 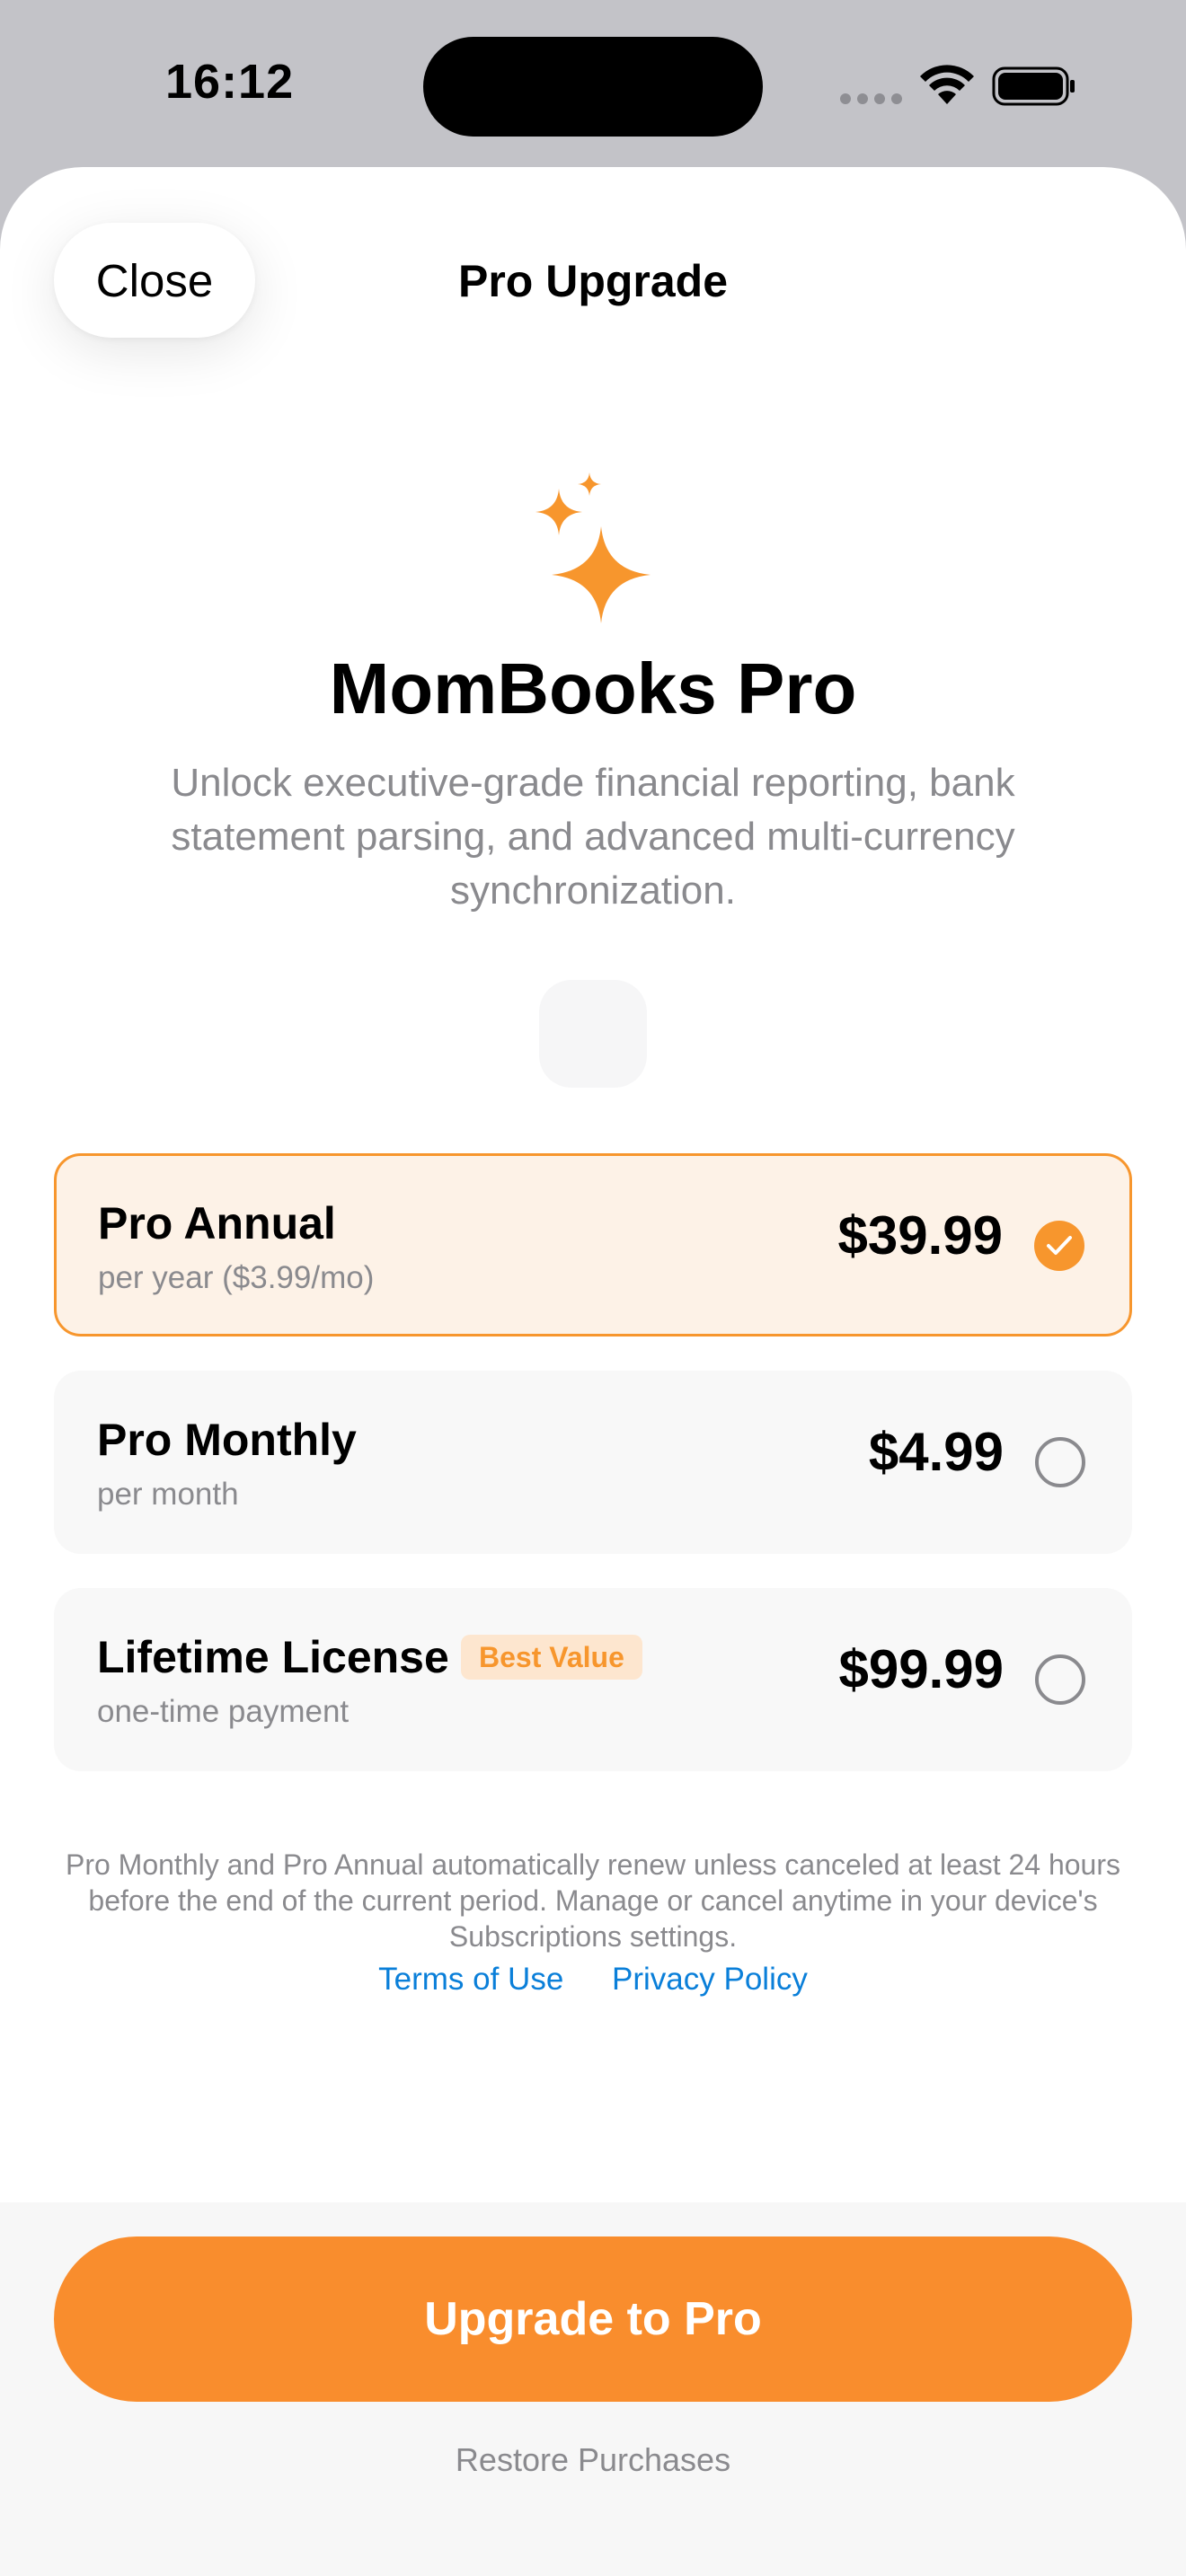 What do you see at coordinates (470, 1980) in the screenshot?
I see `terms-of-use-link: Terms of Use` at bounding box center [470, 1980].